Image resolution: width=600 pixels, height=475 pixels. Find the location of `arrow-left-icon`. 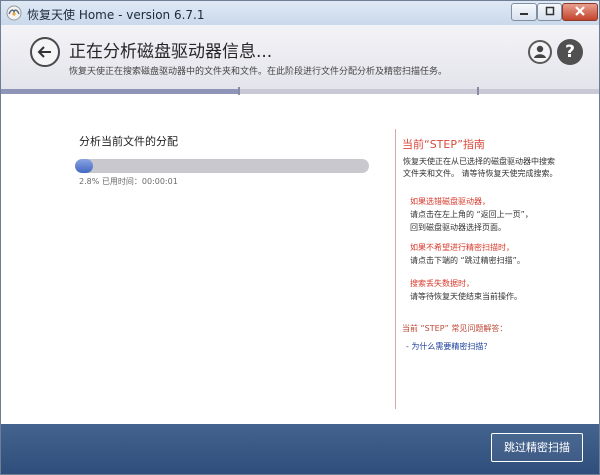

arrow-left-icon is located at coordinates (44, 52).